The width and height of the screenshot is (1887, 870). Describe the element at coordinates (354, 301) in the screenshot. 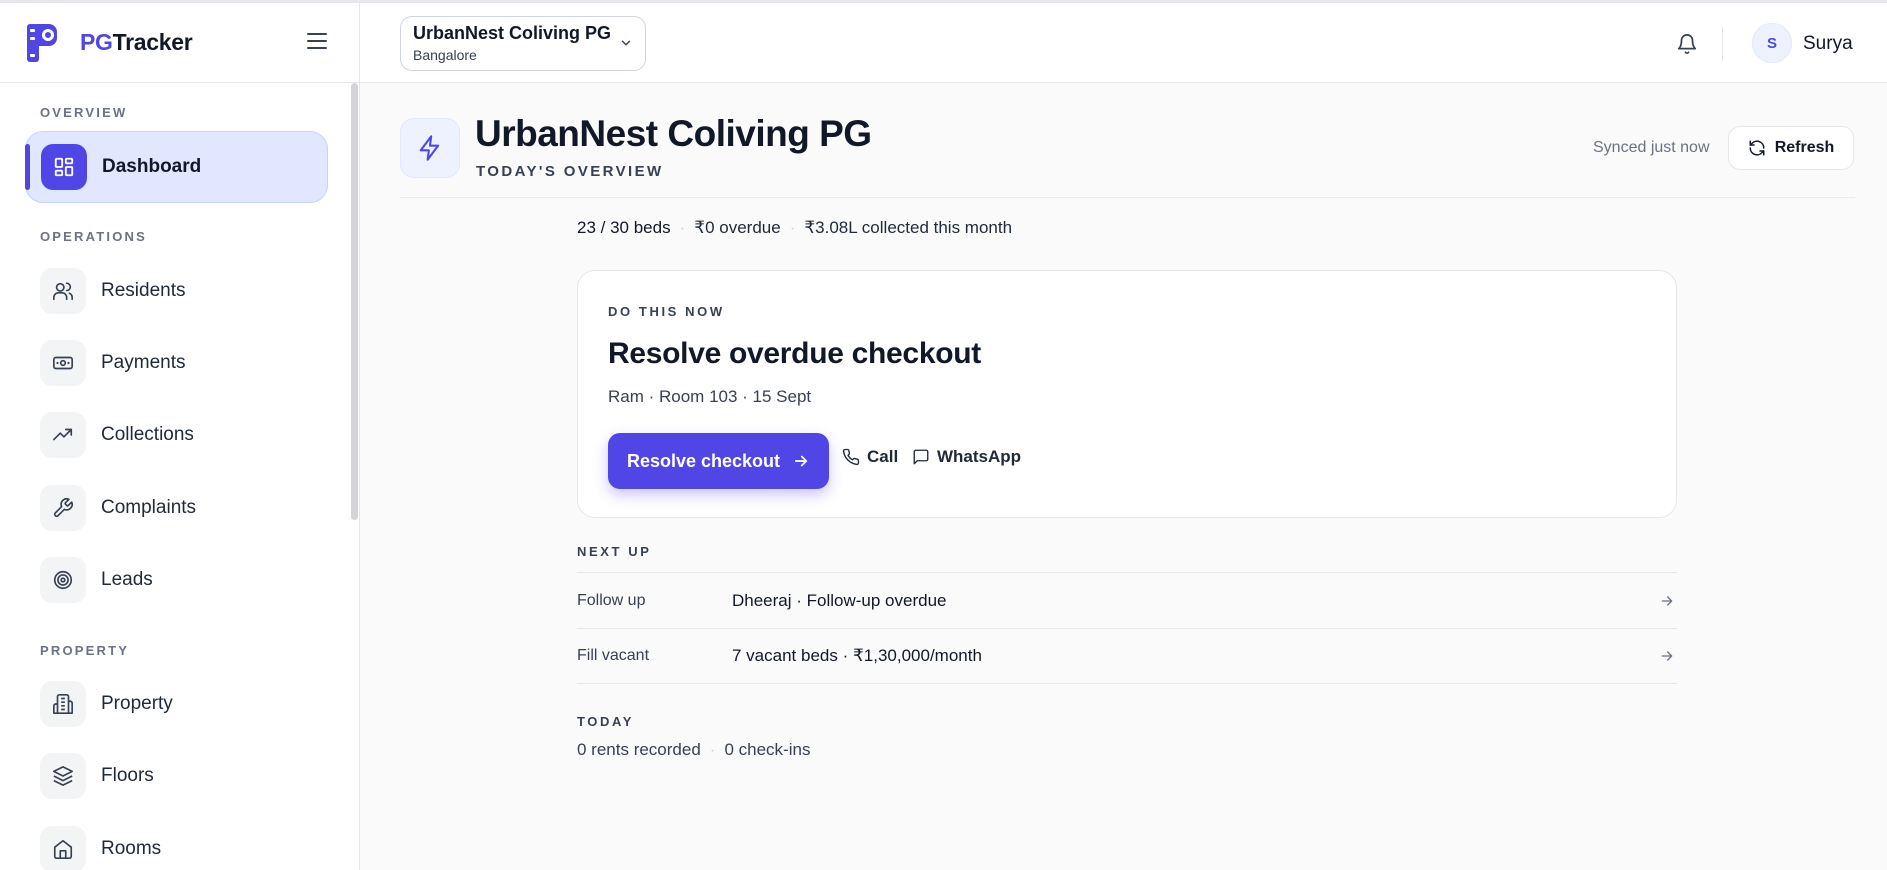

I see `sidebar-scrollbar` at that location.